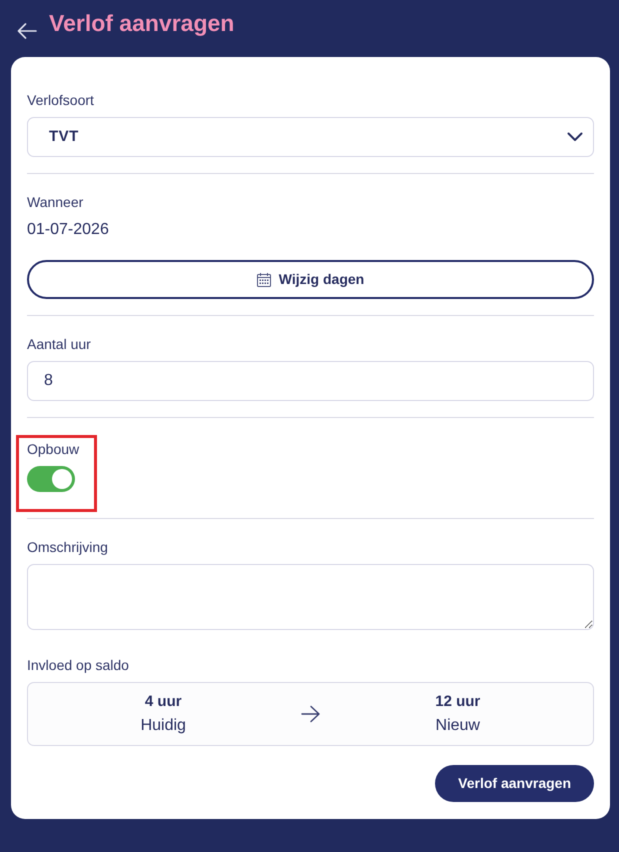  What do you see at coordinates (78, 665) in the screenshot?
I see `field-label: Invloed op saldo` at bounding box center [78, 665].